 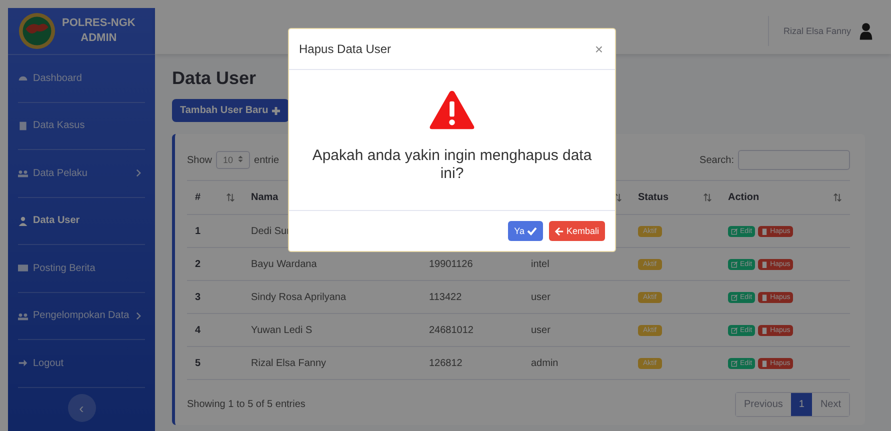 I want to click on add-user-button: Tambah User Baru, so click(x=231, y=110).